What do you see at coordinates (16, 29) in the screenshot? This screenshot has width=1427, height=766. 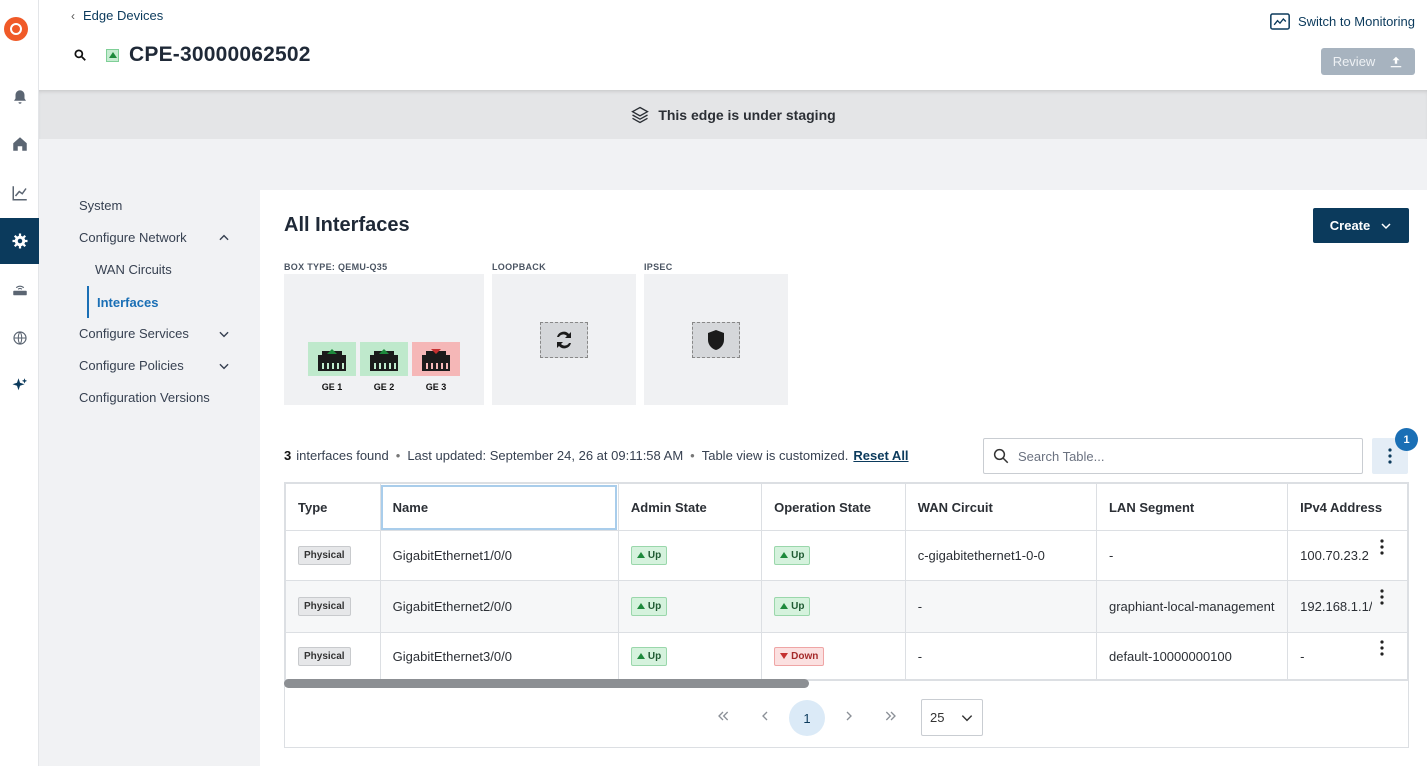 I see `logo-icon` at bounding box center [16, 29].